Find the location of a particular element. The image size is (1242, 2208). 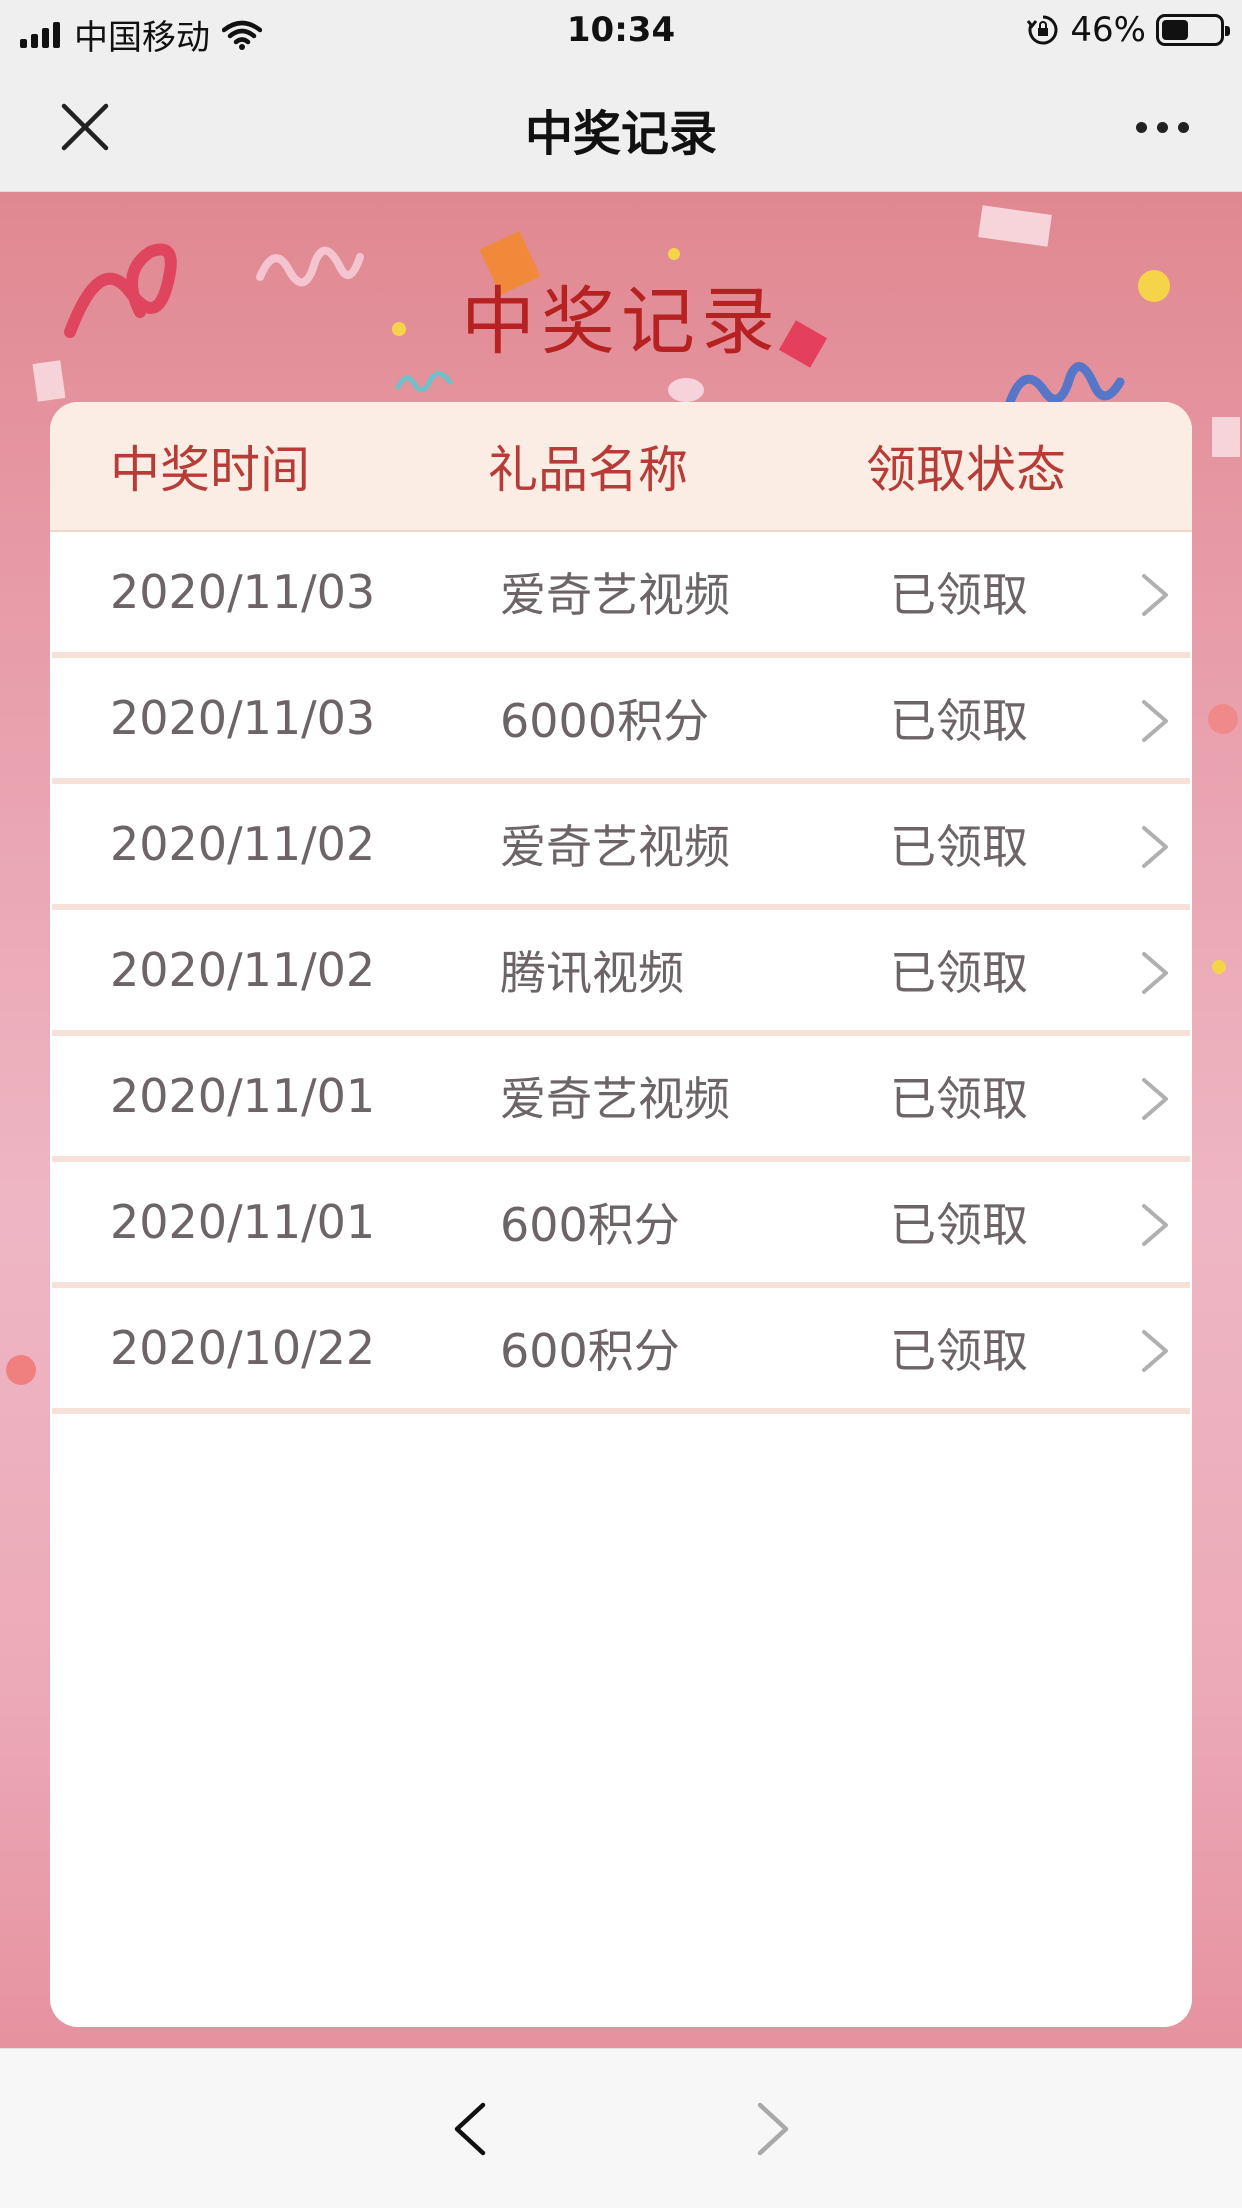

page-title: 中奖记录 is located at coordinates (620, 134).